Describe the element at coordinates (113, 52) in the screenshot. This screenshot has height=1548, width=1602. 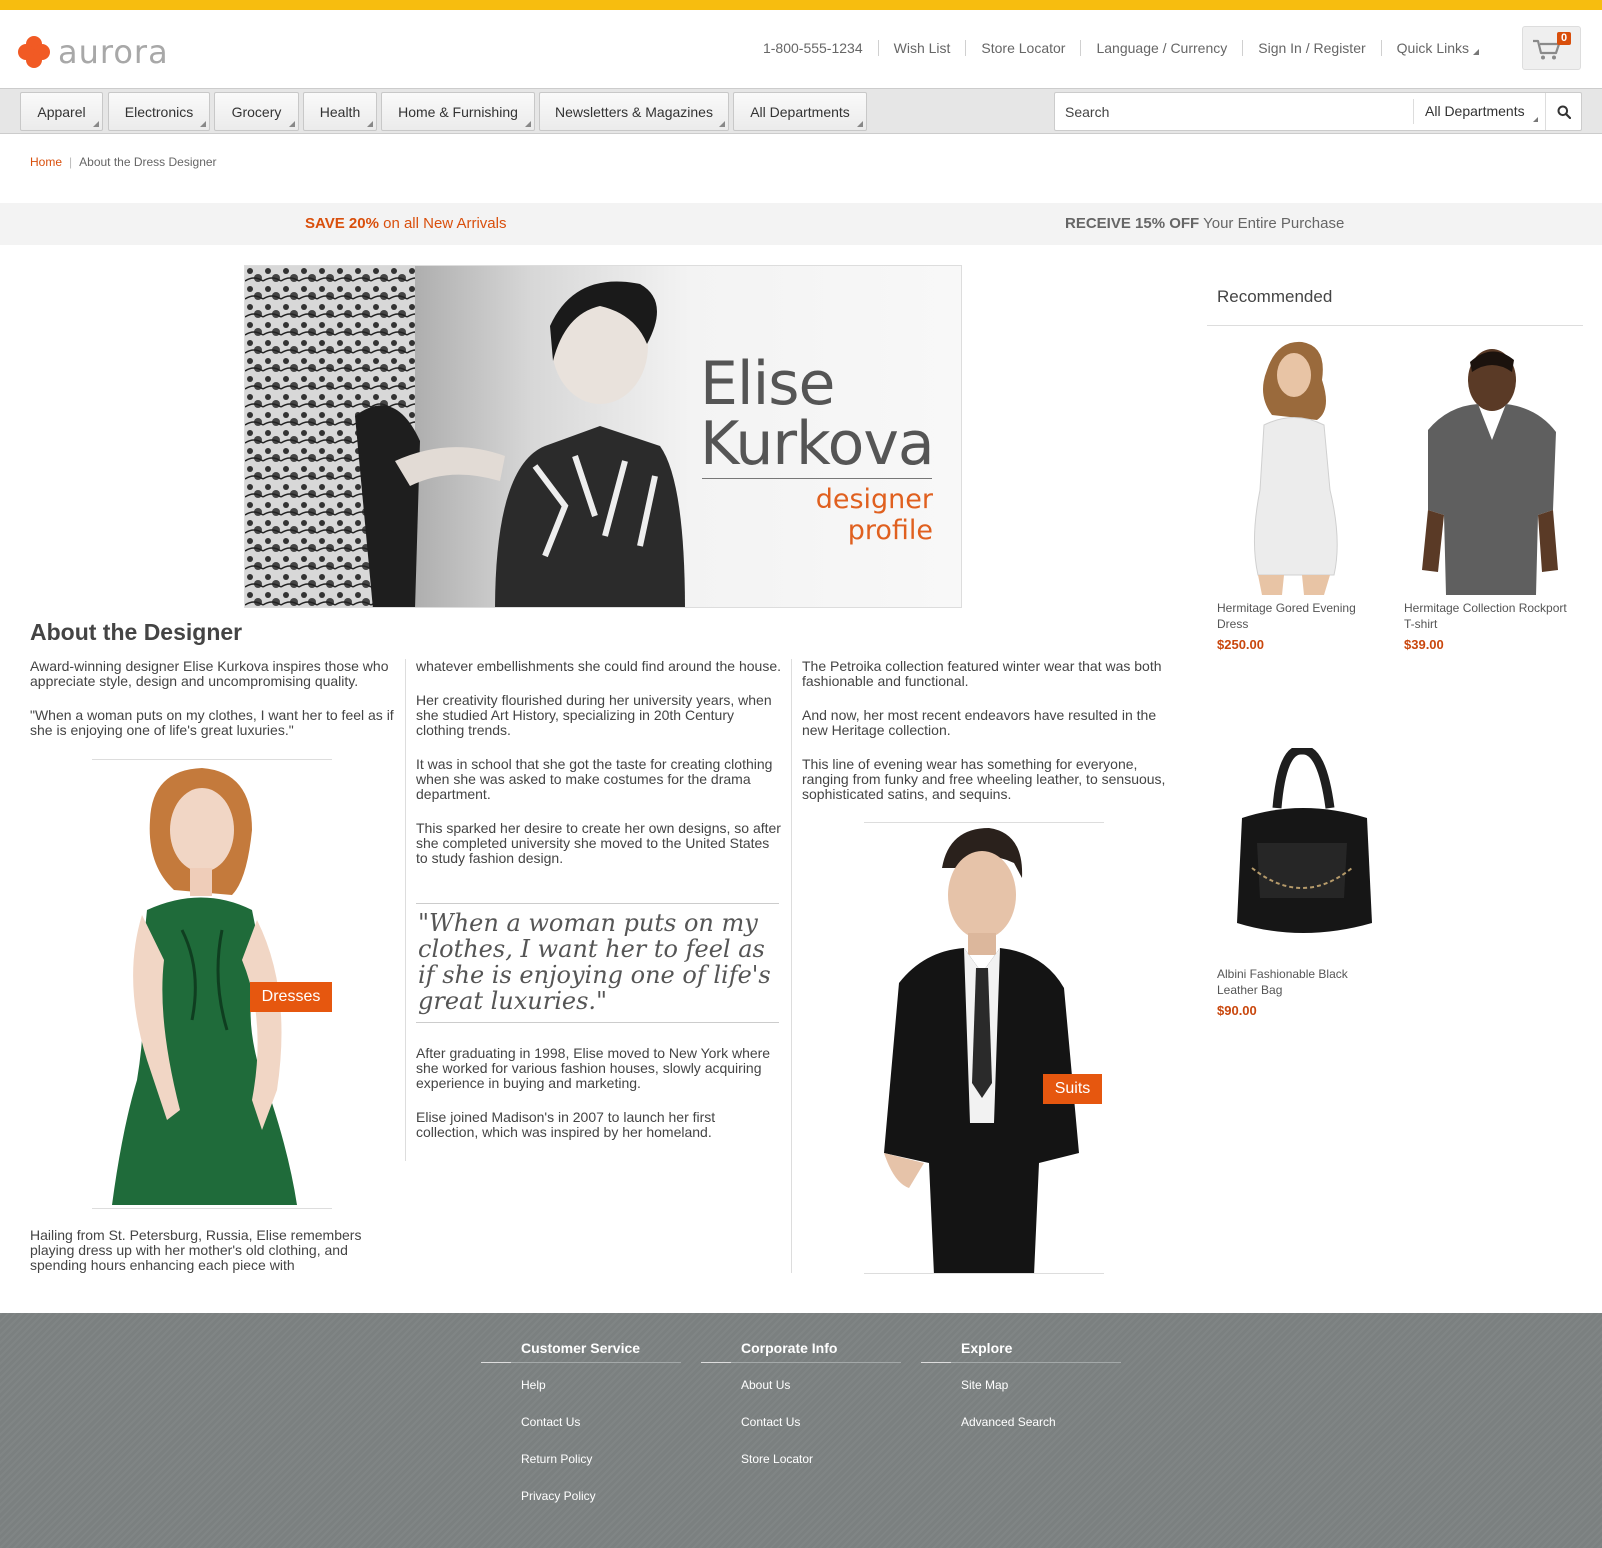
I see `logo-text: aurora` at that location.